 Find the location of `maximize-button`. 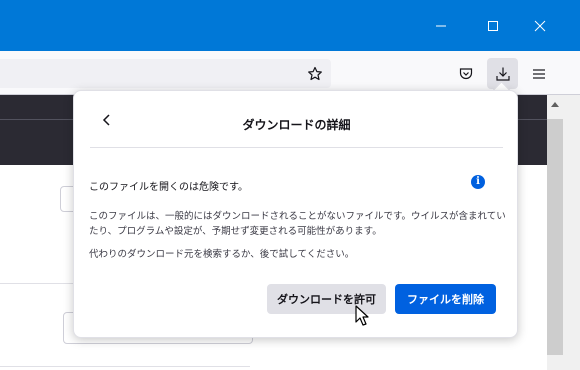

maximize-button is located at coordinates (493, 25).